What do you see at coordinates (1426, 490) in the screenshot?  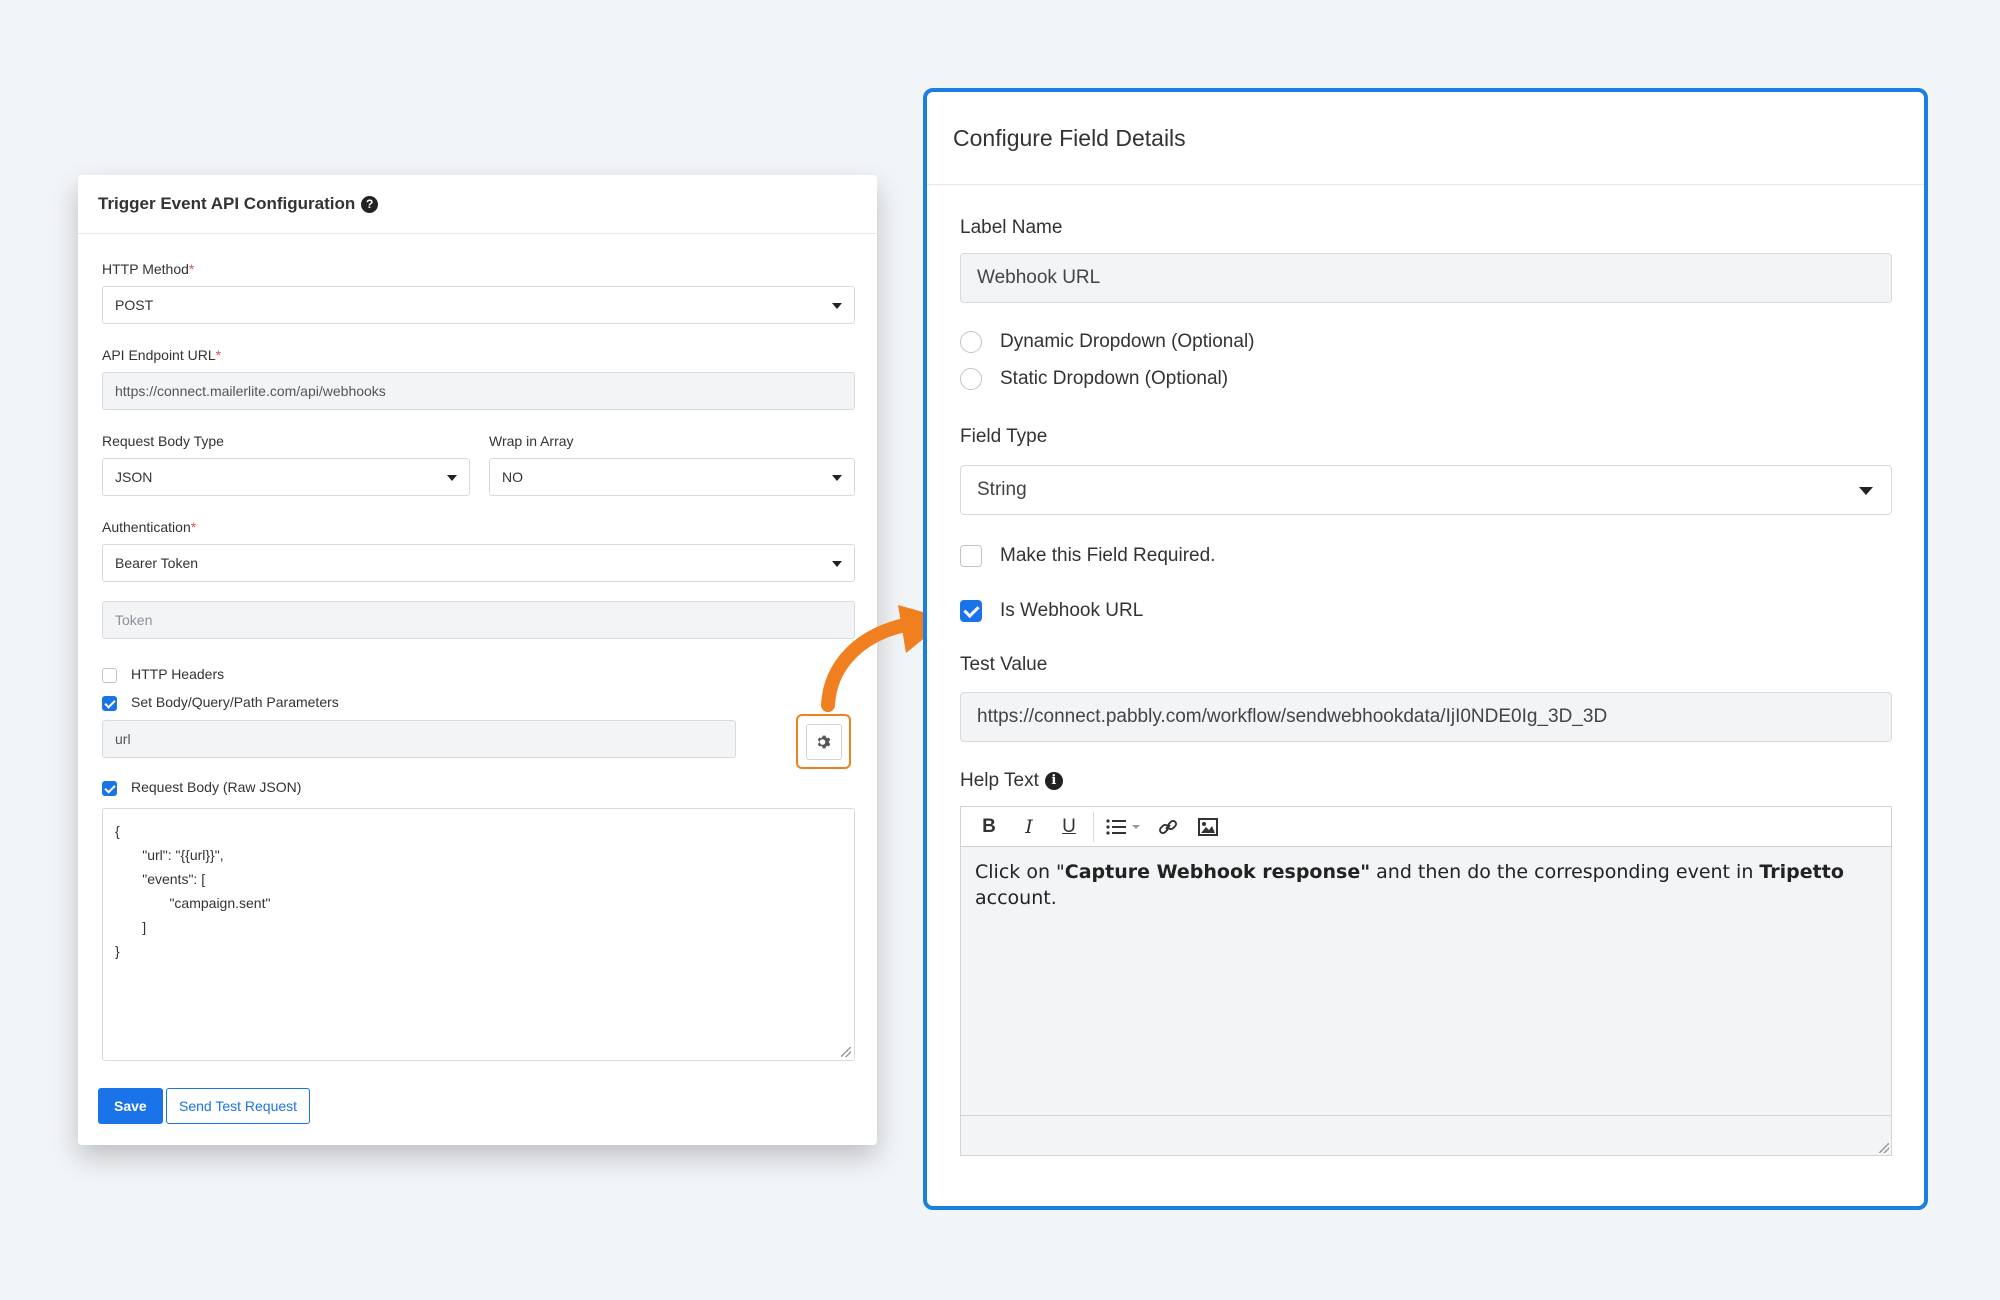 I see `field-type-select: String` at bounding box center [1426, 490].